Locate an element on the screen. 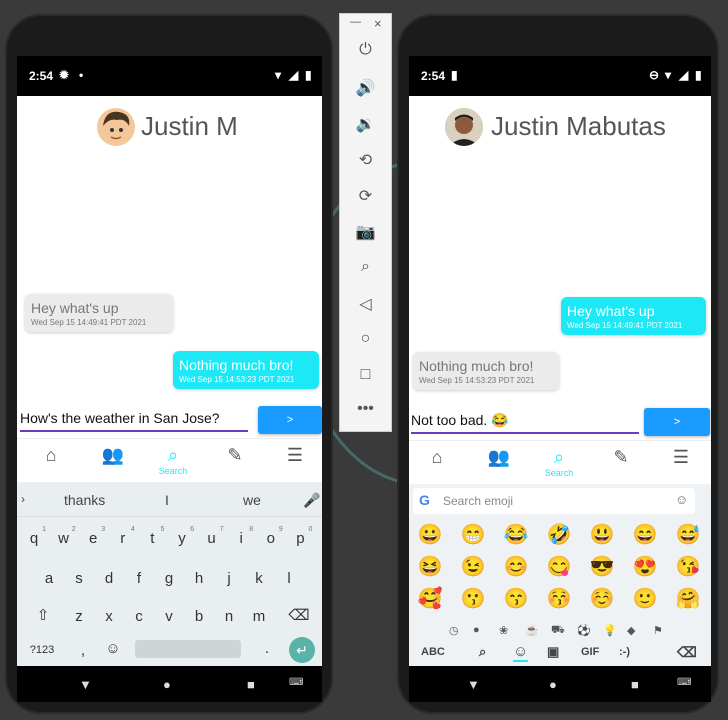 Image resolution: width=728 pixels, height=720 pixels. objects-icon: 💡 is located at coordinates (610, 630).